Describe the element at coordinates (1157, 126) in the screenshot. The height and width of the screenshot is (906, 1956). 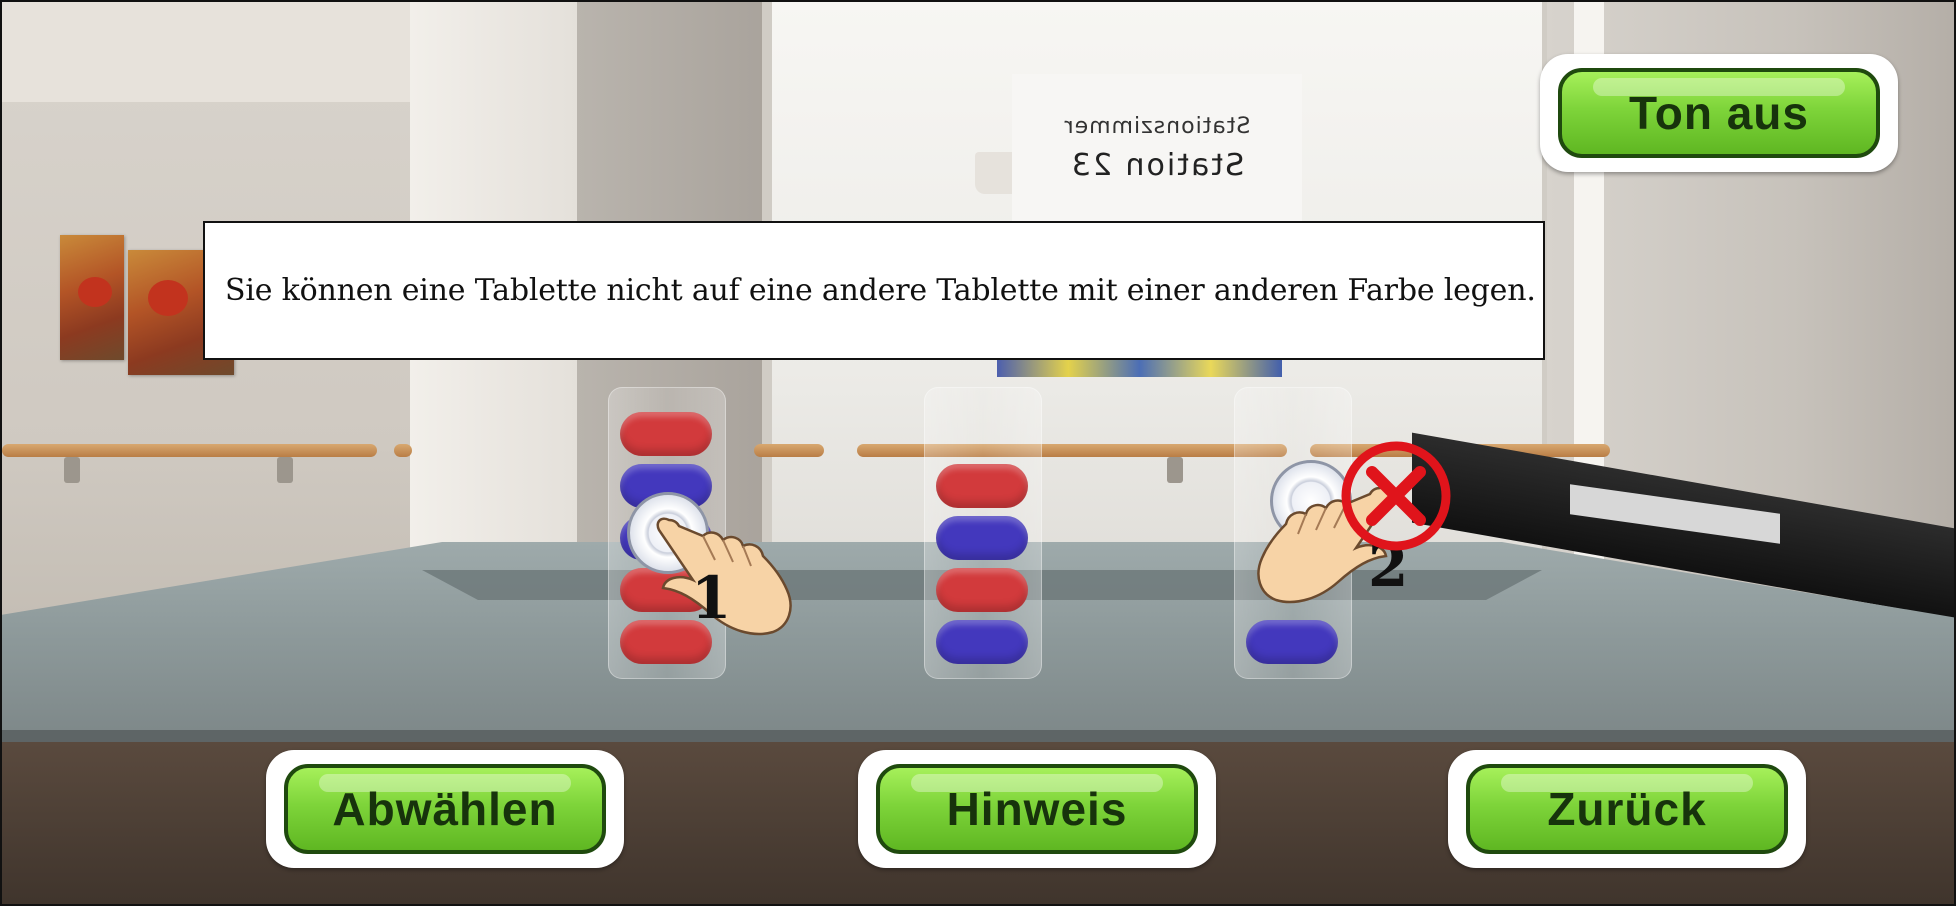
I see `sign-room-name: Stationszimmer` at that location.